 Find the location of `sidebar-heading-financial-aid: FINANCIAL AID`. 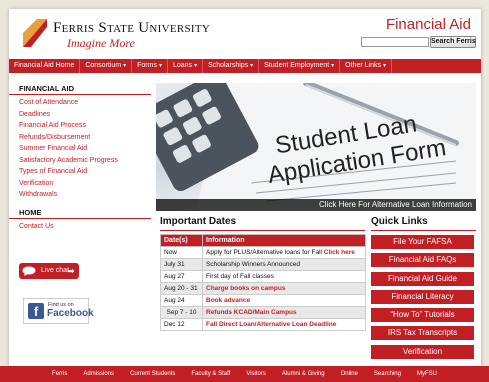

sidebar-heading-financial-aid: FINANCIAL AID is located at coordinates (80, 89).